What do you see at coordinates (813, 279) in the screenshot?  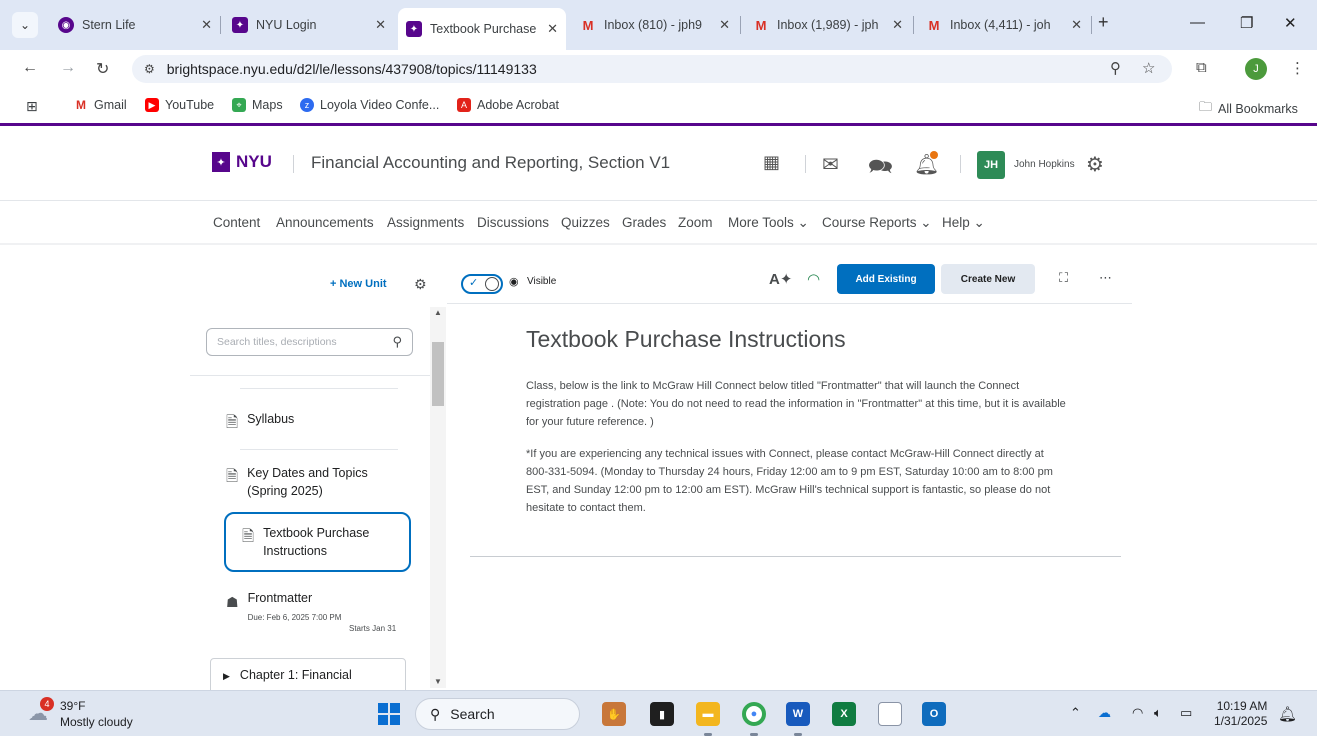 I see `readspeaker-icon: ◠` at bounding box center [813, 279].